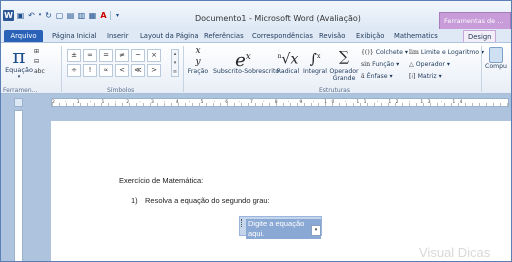 Image resolution: width=512 pixels, height=262 pixels. What do you see at coordinates (414, 52) in the screenshot?
I see `limit-icon: lim` at bounding box center [414, 52].